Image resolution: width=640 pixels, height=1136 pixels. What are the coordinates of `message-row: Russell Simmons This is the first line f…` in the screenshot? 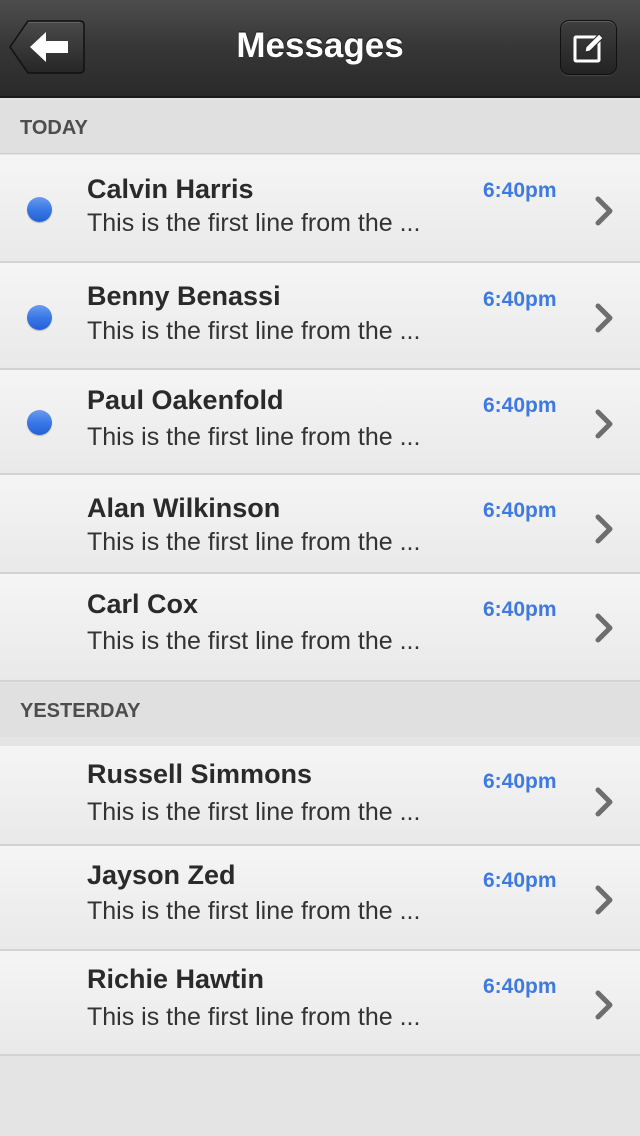 It's located at (320, 796).